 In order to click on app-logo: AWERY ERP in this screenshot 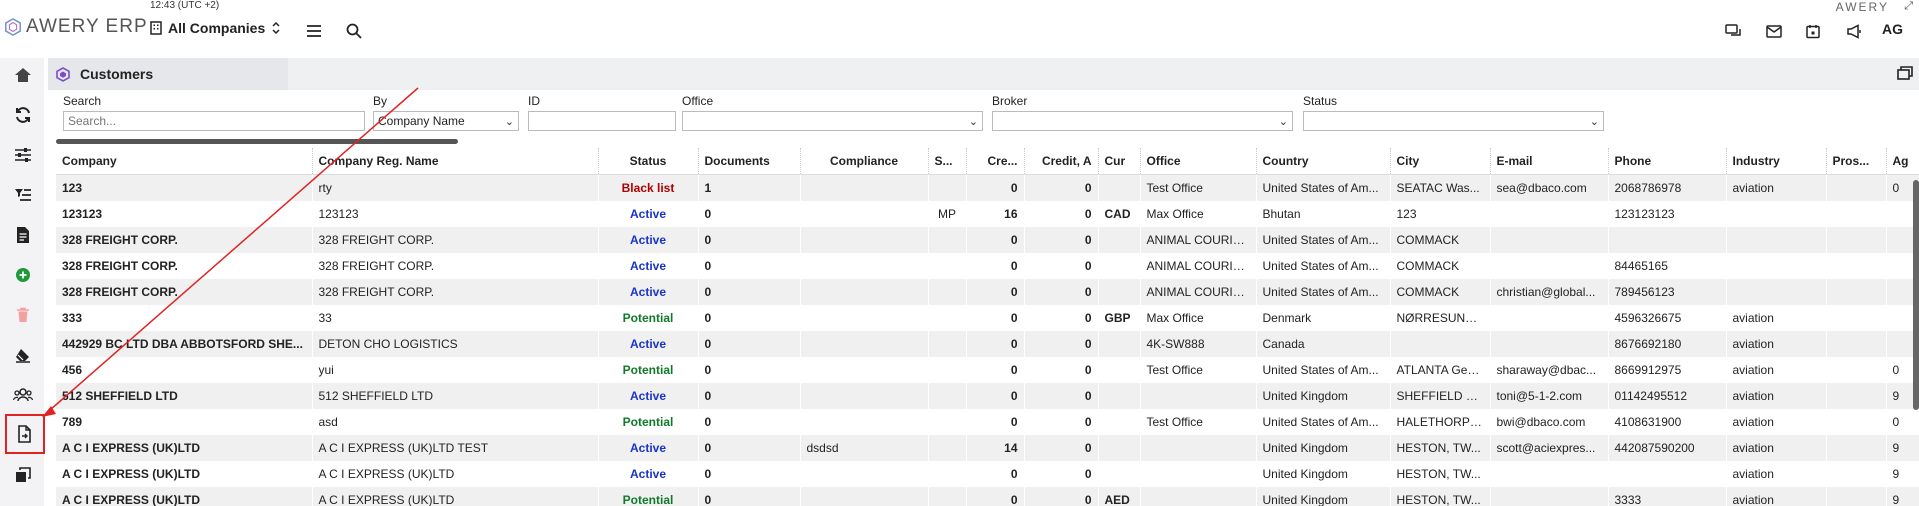, I will do `click(76, 27)`.